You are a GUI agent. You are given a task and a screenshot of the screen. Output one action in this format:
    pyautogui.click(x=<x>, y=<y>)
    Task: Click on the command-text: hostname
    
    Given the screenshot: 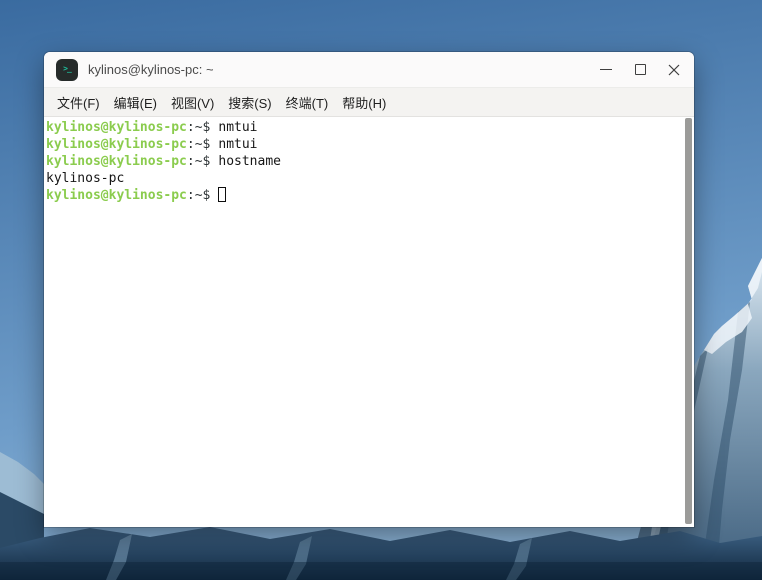 What is the action you would take?
    pyautogui.click(x=249, y=161)
    